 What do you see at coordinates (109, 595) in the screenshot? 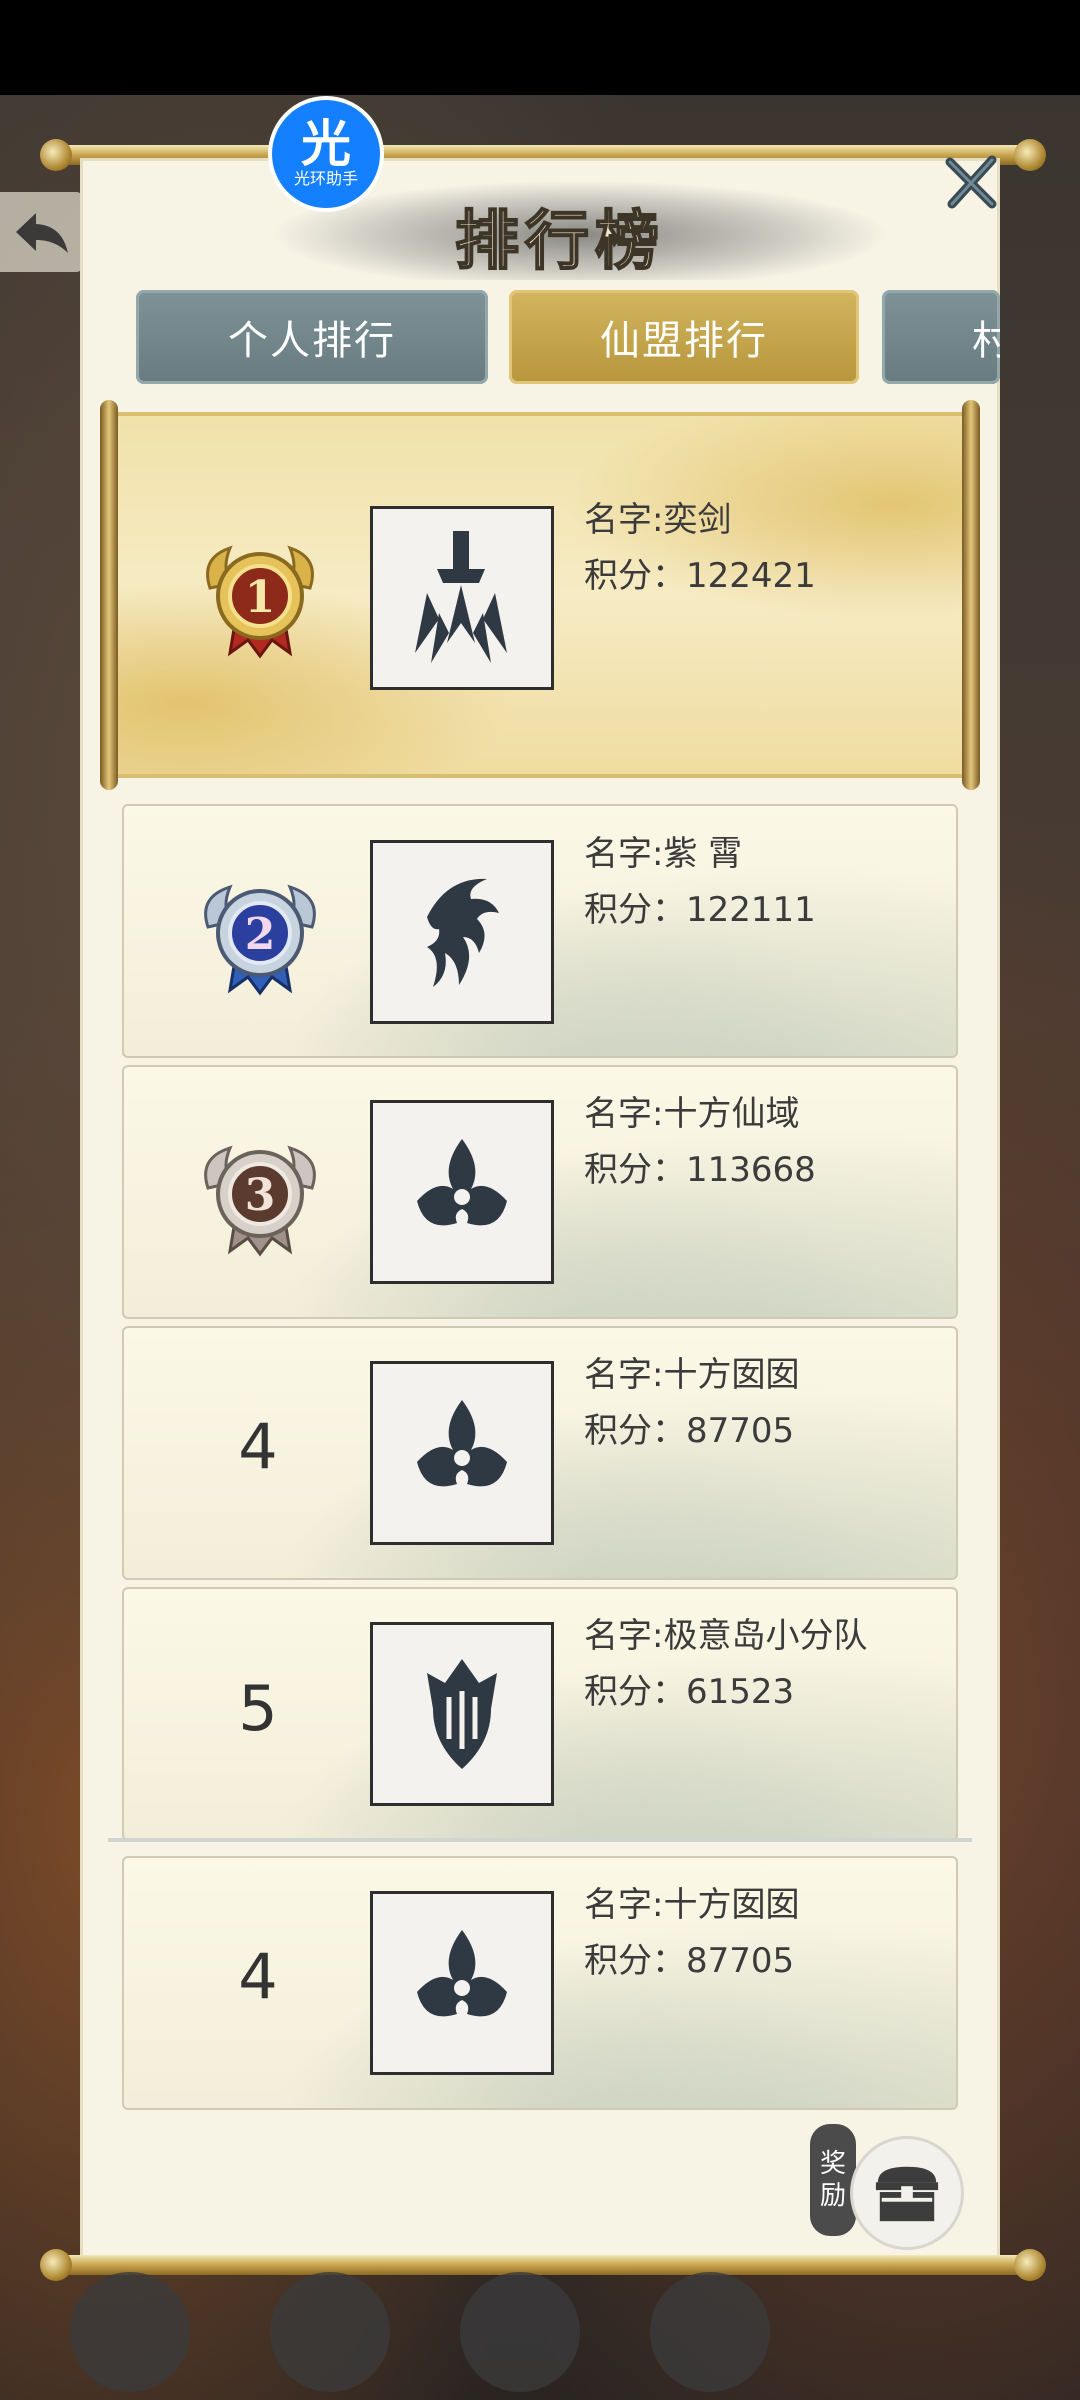
I see `scroll-roller-left` at bounding box center [109, 595].